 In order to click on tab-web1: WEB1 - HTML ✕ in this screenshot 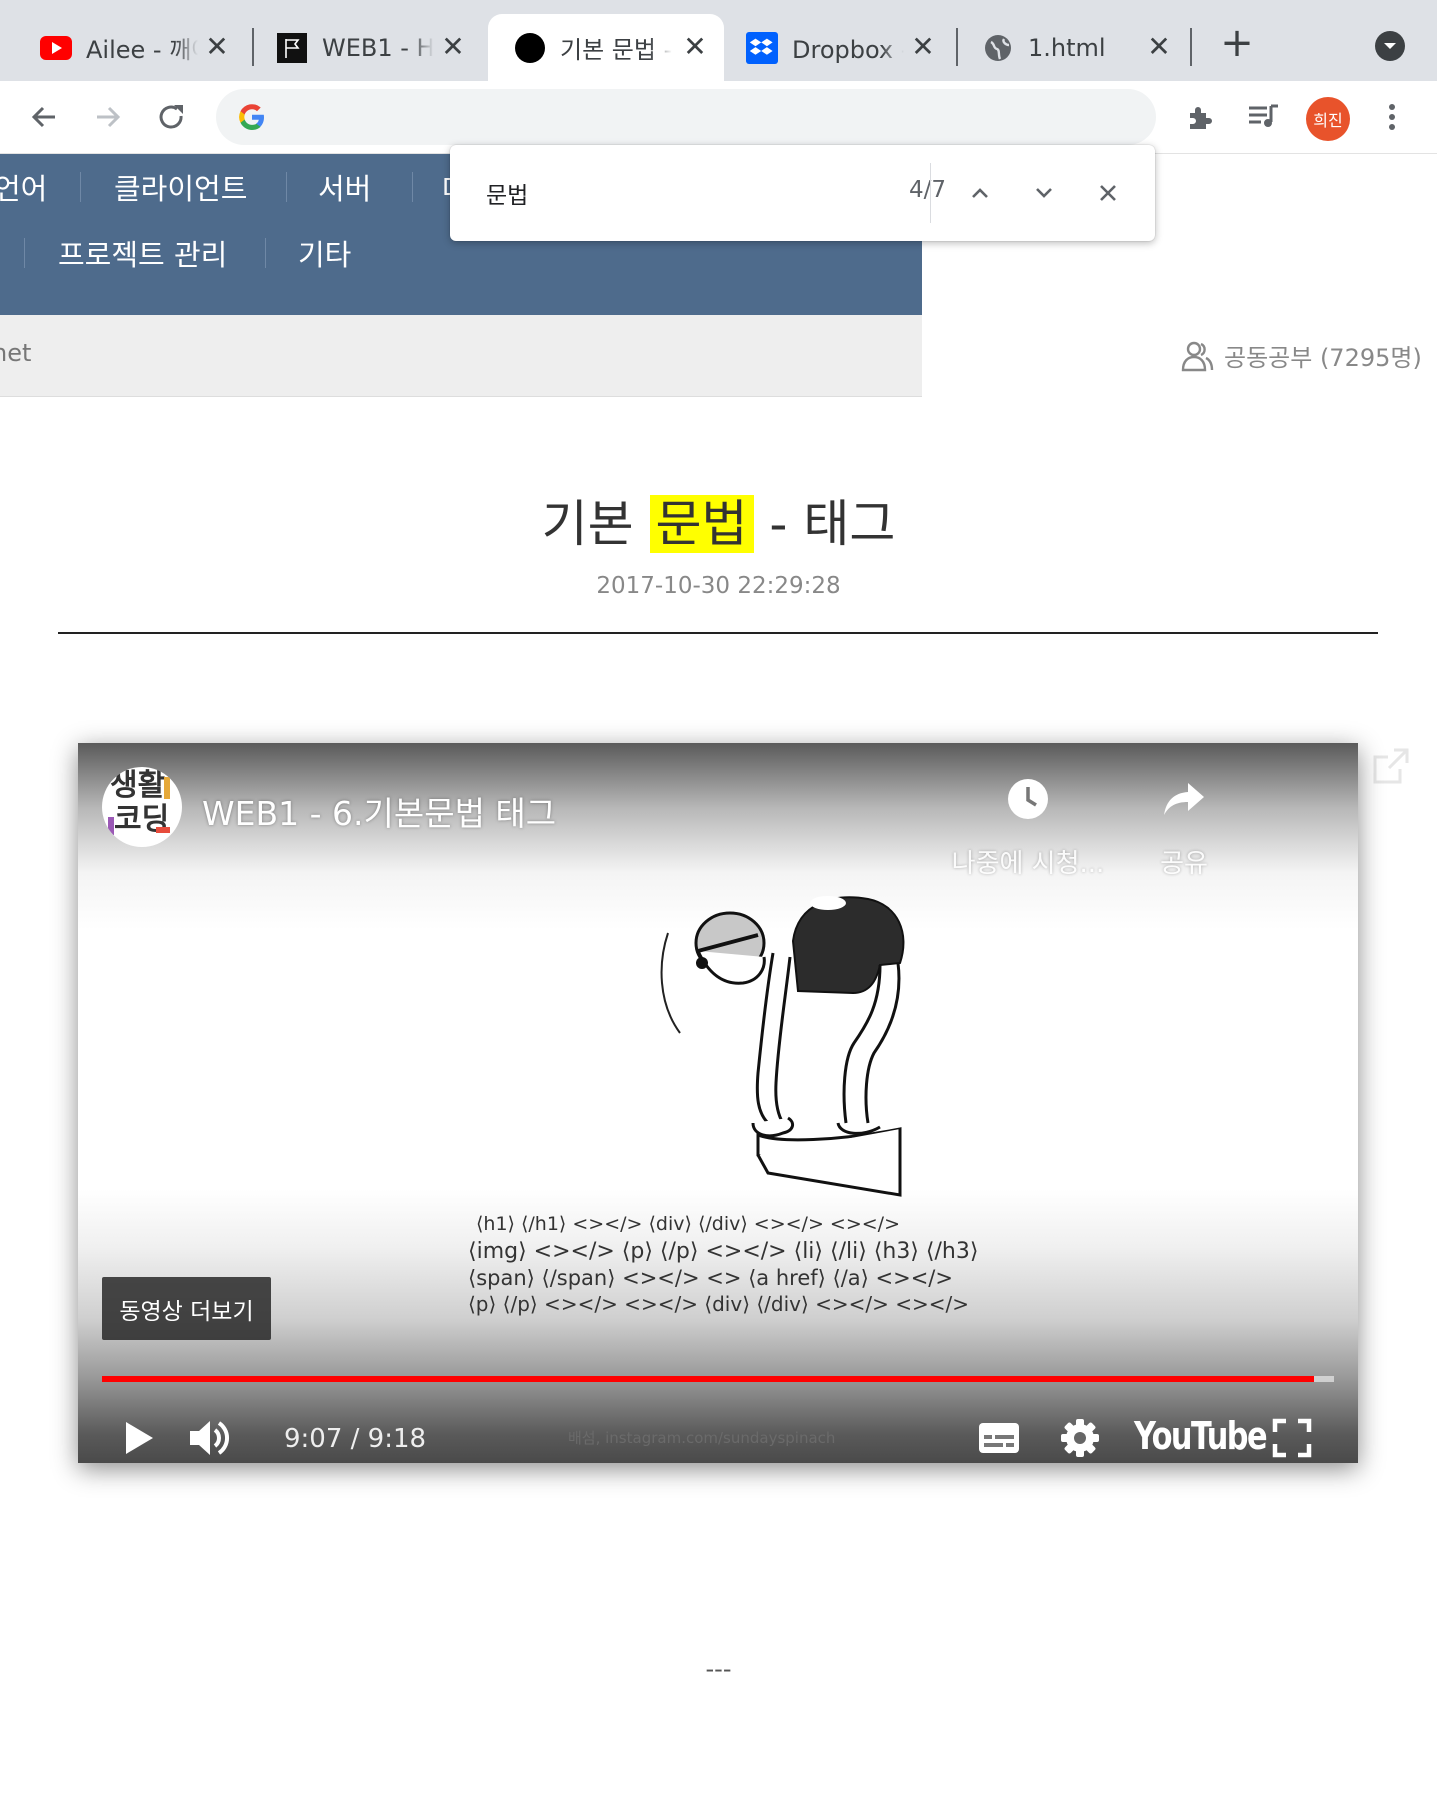, I will do `click(366, 47)`.